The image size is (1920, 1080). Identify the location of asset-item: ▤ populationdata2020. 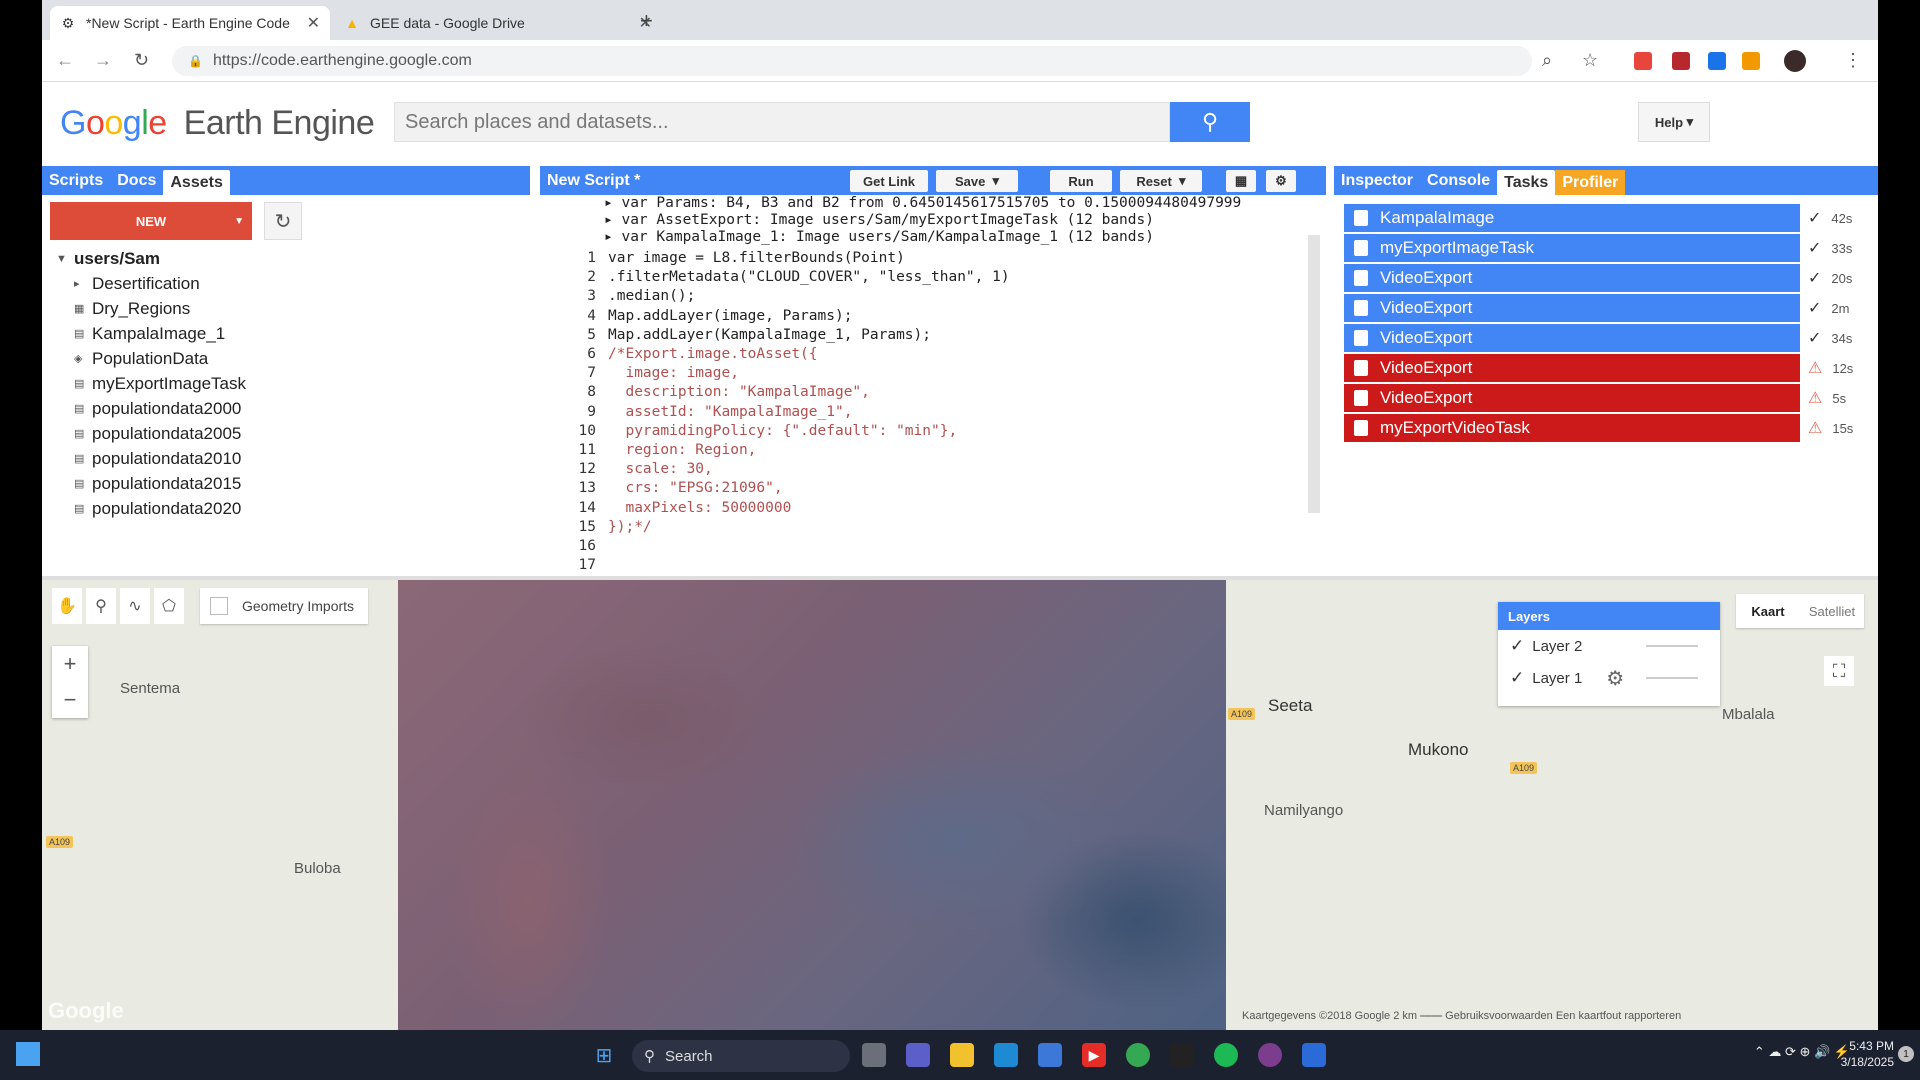
(151, 508).